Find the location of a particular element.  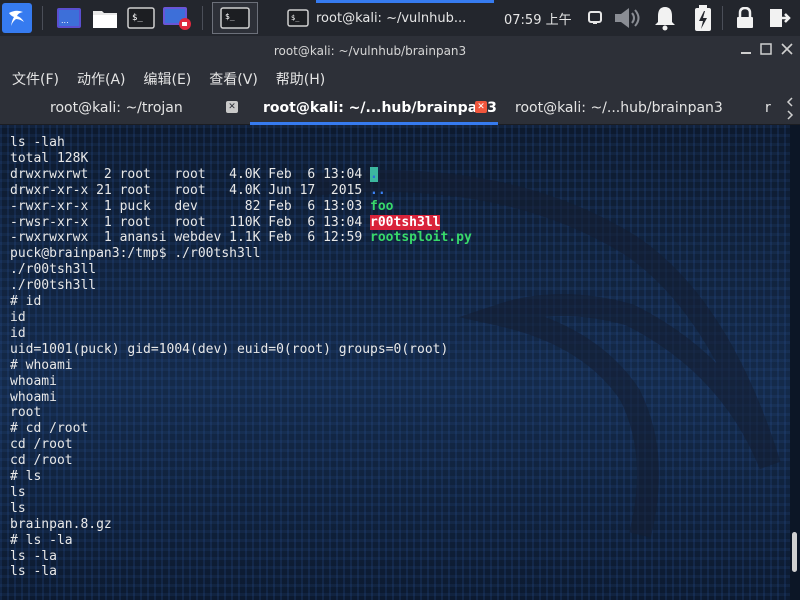

ls-entry-name: r00tsh3ll is located at coordinates (405, 222).